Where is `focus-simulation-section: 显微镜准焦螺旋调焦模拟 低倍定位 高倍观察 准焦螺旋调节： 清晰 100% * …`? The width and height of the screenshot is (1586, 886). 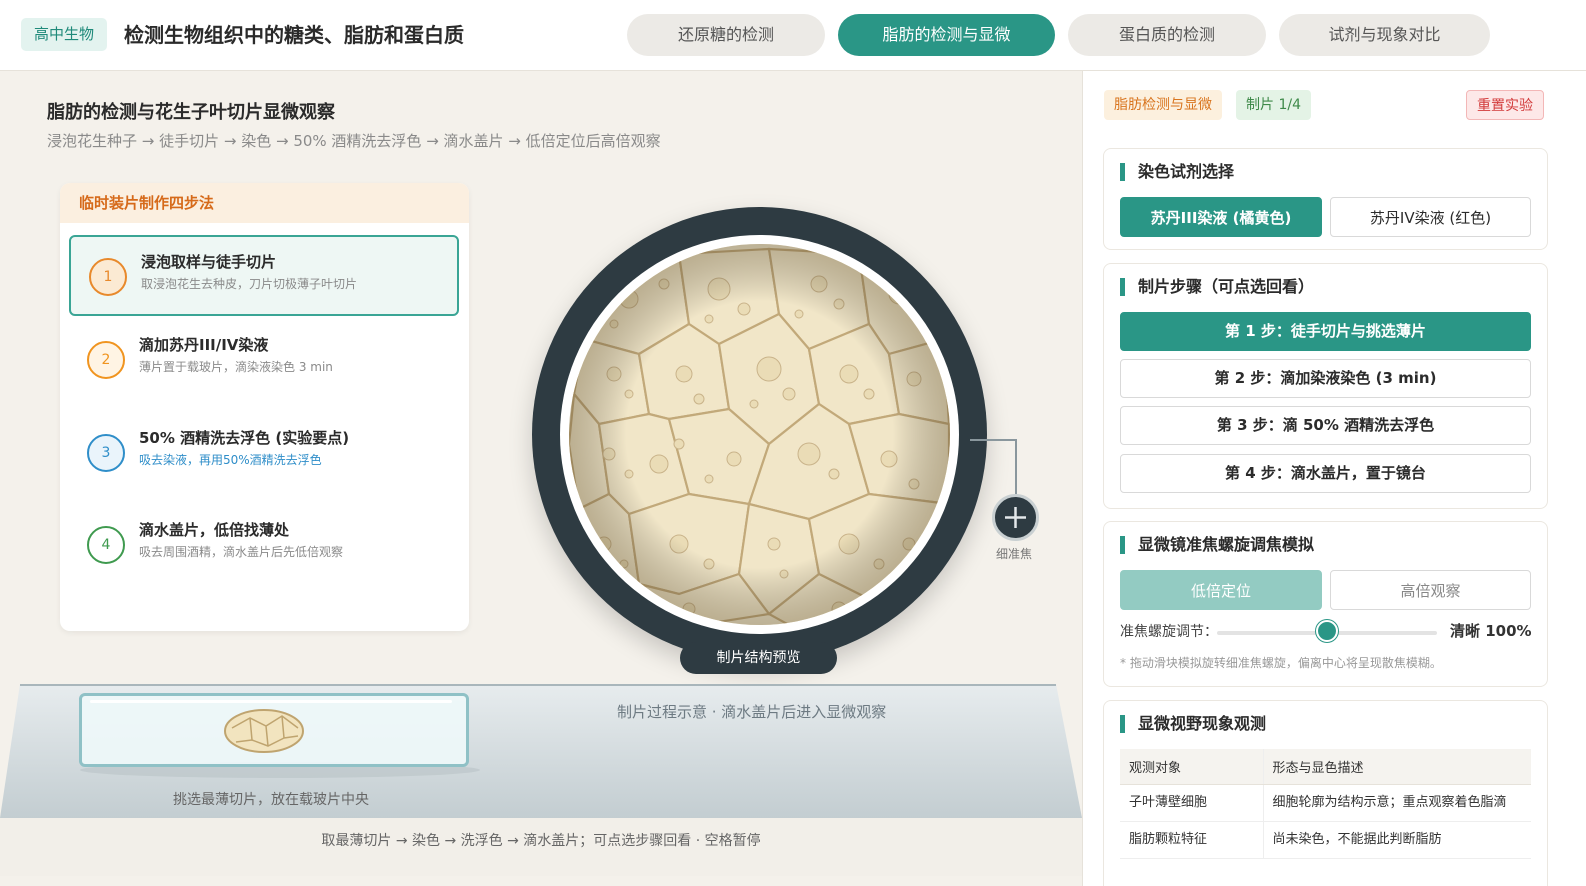 focus-simulation-section: 显微镜准焦螺旋调焦模拟 低倍定位 高倍观察 准焦螺旋调节： 清晰 100% * … is located at coordinates (1325, 604).